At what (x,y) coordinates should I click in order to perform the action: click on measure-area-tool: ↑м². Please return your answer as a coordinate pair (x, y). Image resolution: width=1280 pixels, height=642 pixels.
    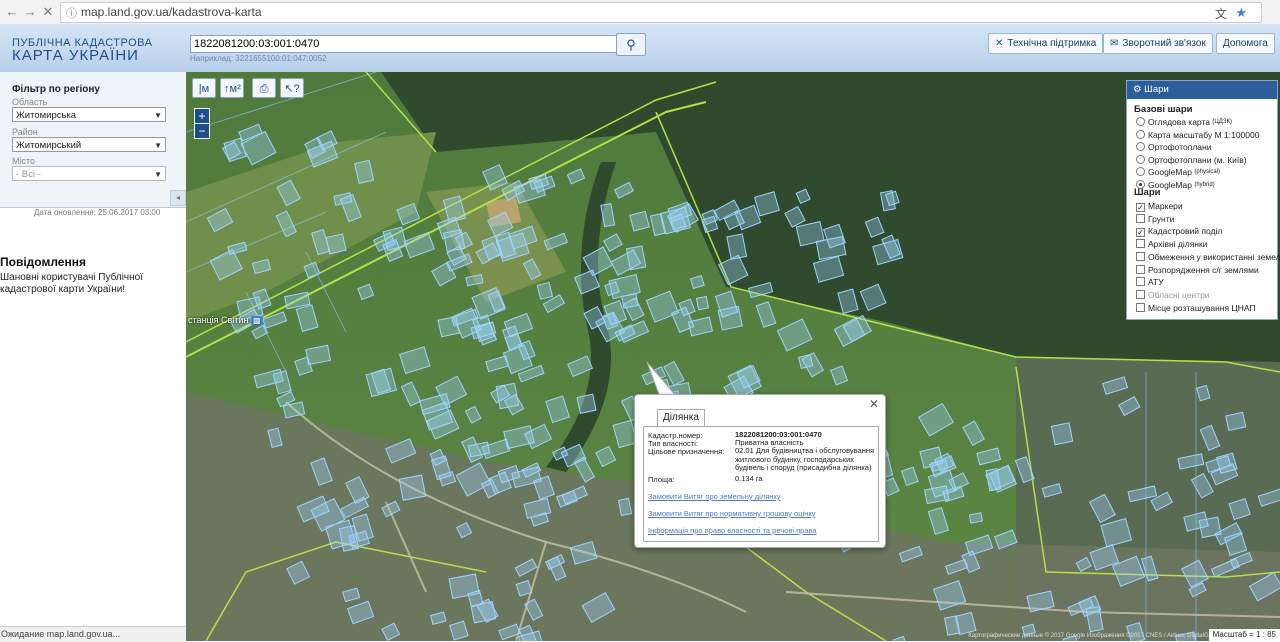
    Looking at the image, I should click on (232, 88).